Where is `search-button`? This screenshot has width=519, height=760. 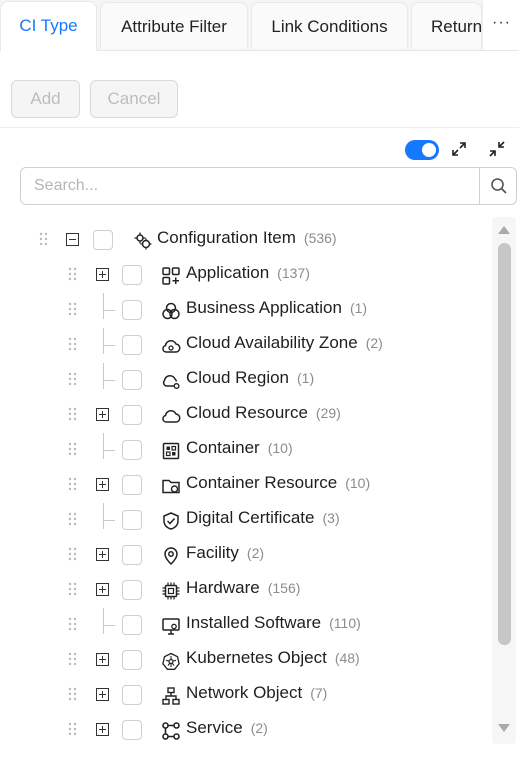 search-button is located at coordinates (498, 186).